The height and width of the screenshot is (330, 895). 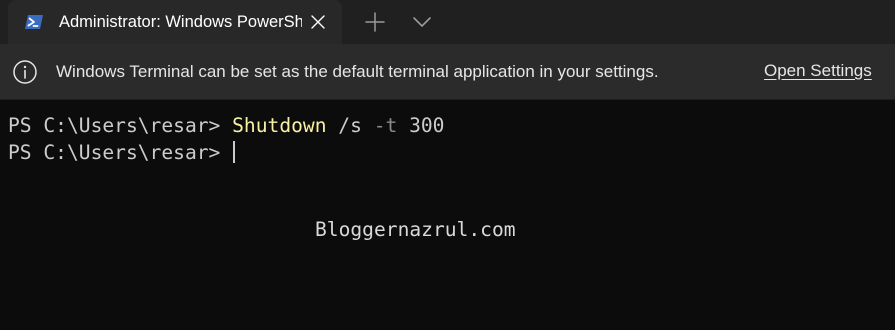 I want to click on open-settings-link: Open Settings, so click(x=818, y=71).